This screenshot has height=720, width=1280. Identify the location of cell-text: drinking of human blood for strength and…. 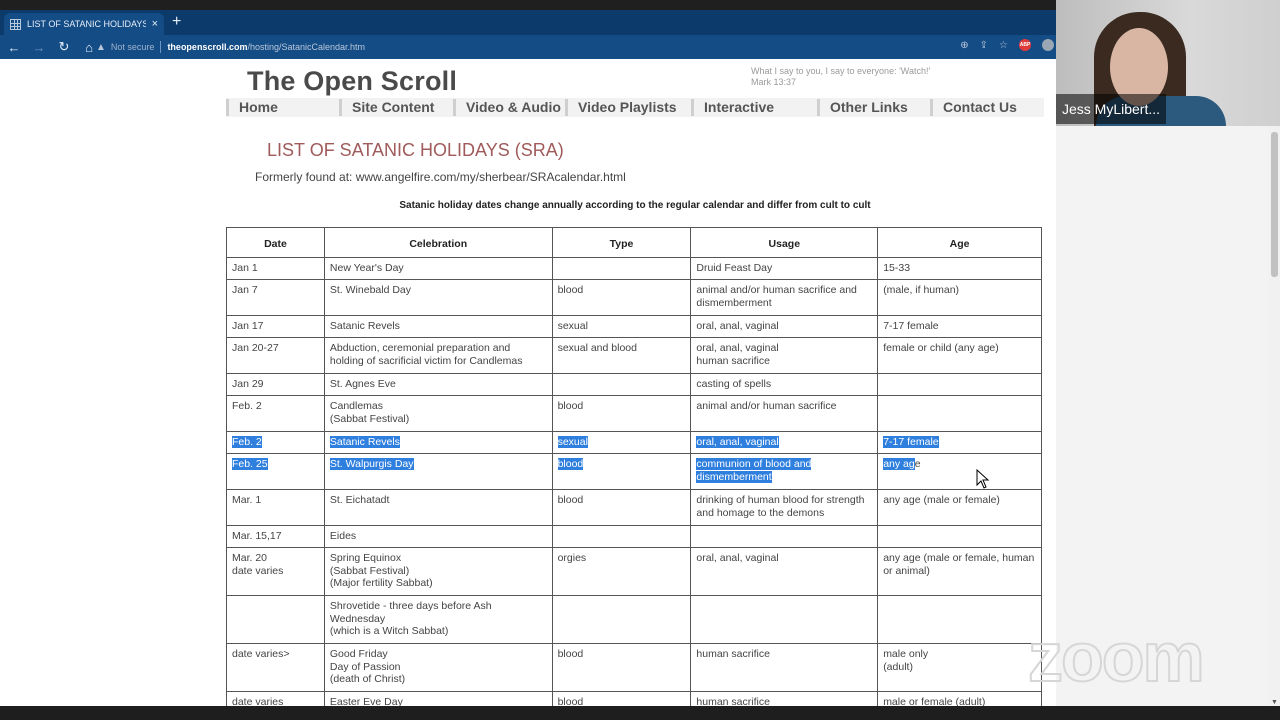
(780, 506).